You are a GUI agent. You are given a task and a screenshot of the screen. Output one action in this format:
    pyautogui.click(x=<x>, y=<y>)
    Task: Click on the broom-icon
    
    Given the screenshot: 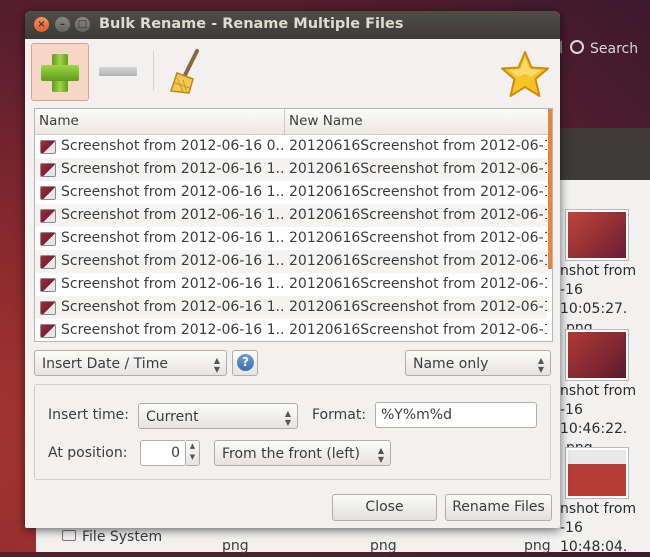 What is the action you would take?
    pyautogui.click(x=184, y=71)
    